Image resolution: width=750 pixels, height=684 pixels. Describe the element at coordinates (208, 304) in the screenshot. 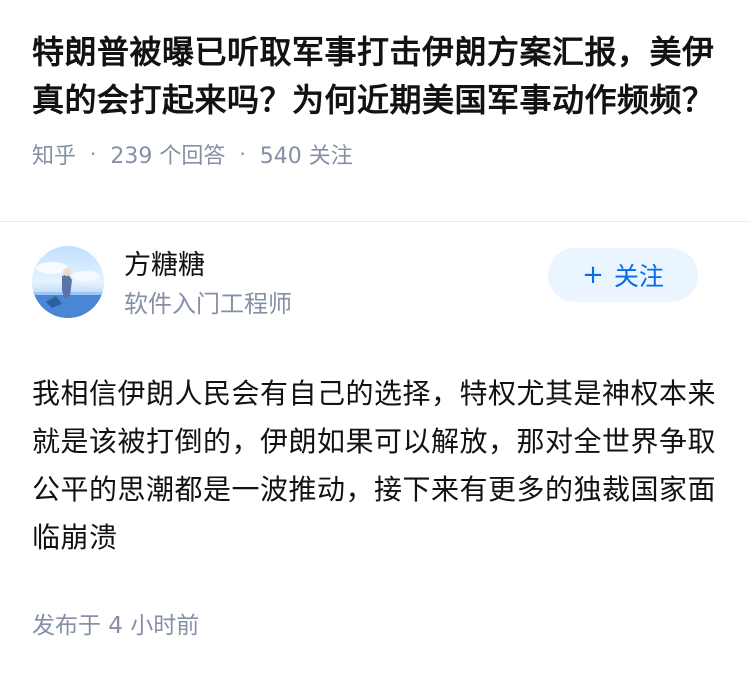

I see `author-title: 软件入门工程师` at that location.